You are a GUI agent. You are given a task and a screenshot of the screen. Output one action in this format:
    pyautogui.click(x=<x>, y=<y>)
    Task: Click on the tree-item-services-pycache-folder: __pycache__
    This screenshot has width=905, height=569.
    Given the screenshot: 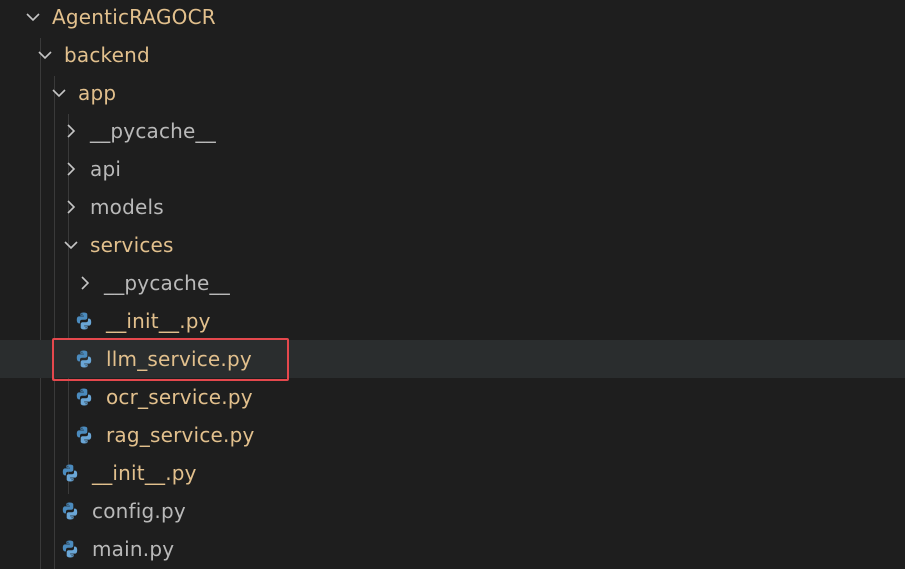 What is the action you would take?
    pyautogui.click(x=452, y=283)
    